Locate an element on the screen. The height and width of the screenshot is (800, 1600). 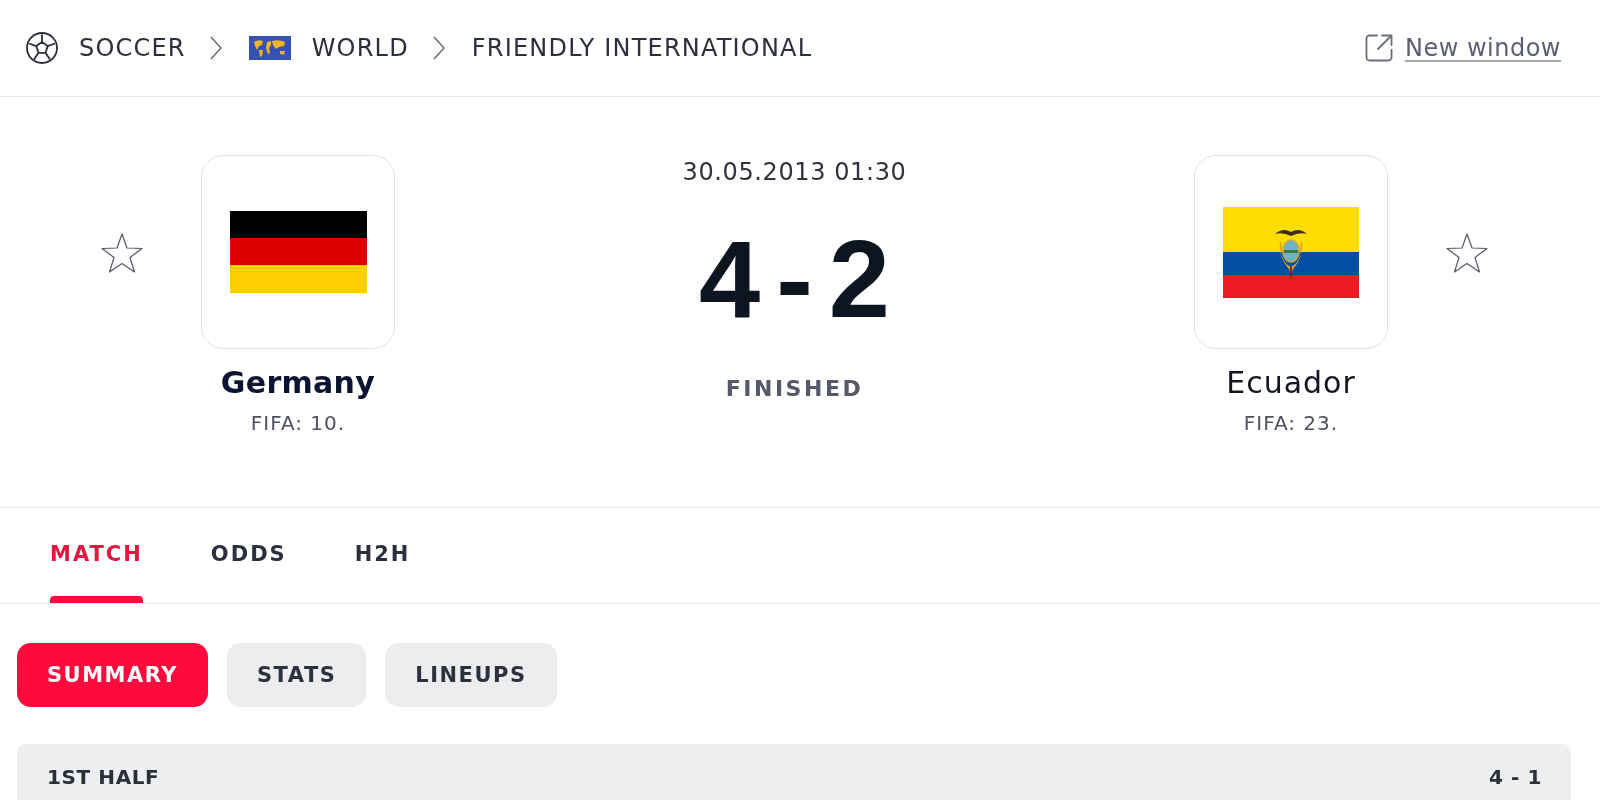
tab: ODDS is located at coordinates (248, 555).